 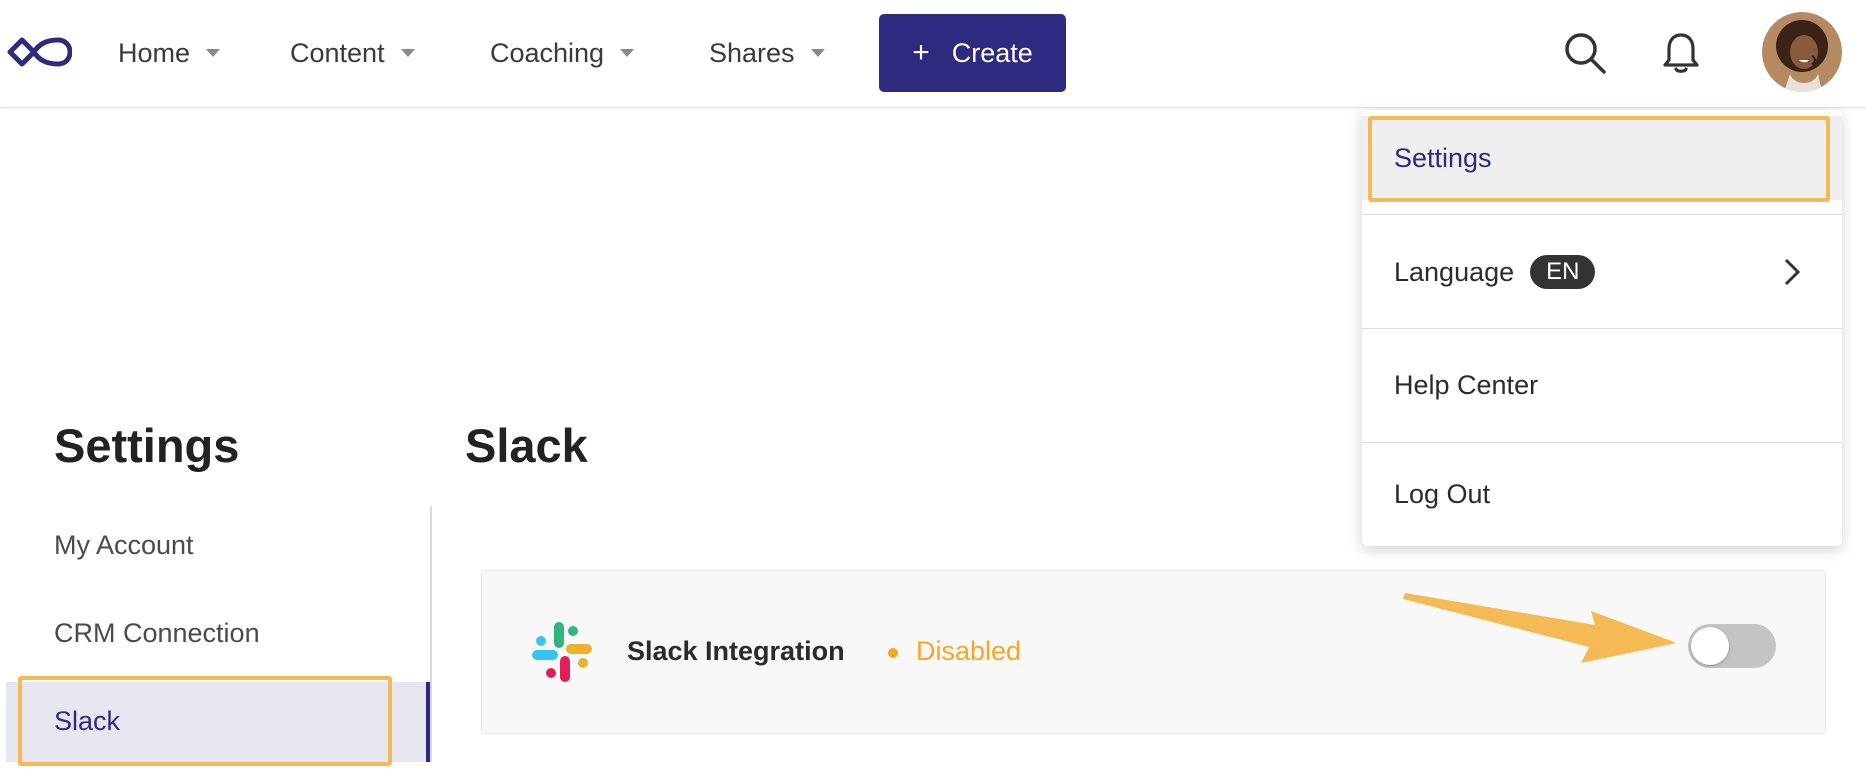 I want to click on top-nav-bar: Home Content Coaching Shares + Create, so click(x=933, y=54).